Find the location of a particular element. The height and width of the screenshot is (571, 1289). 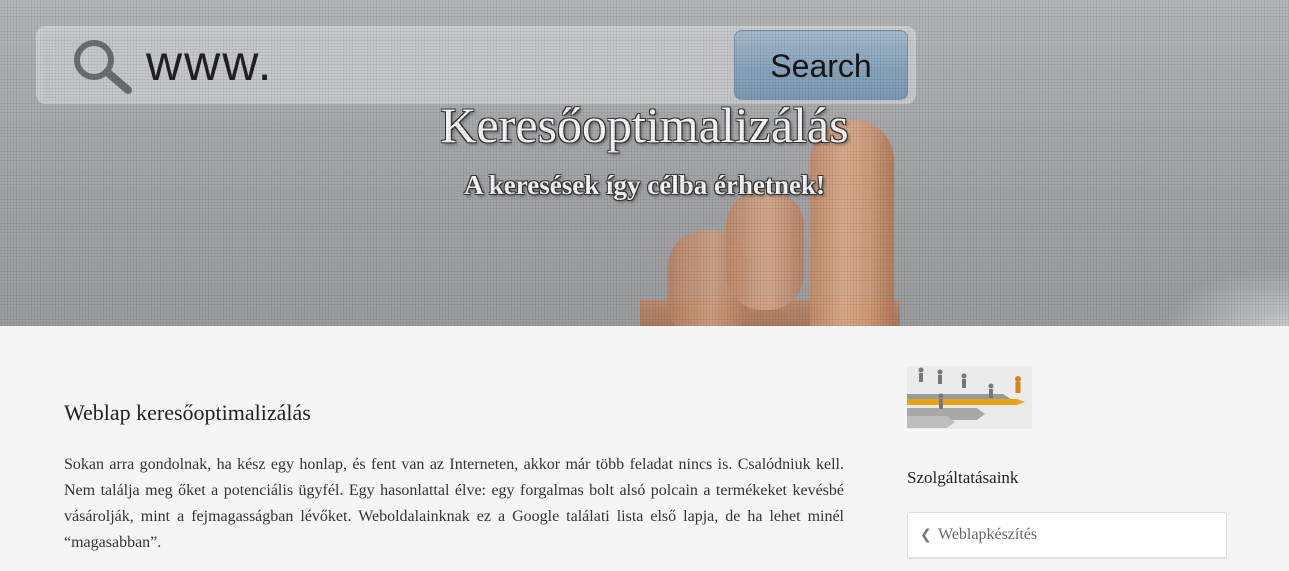

hero-search-button-graphic: Search is located at coordinates (821, 65).